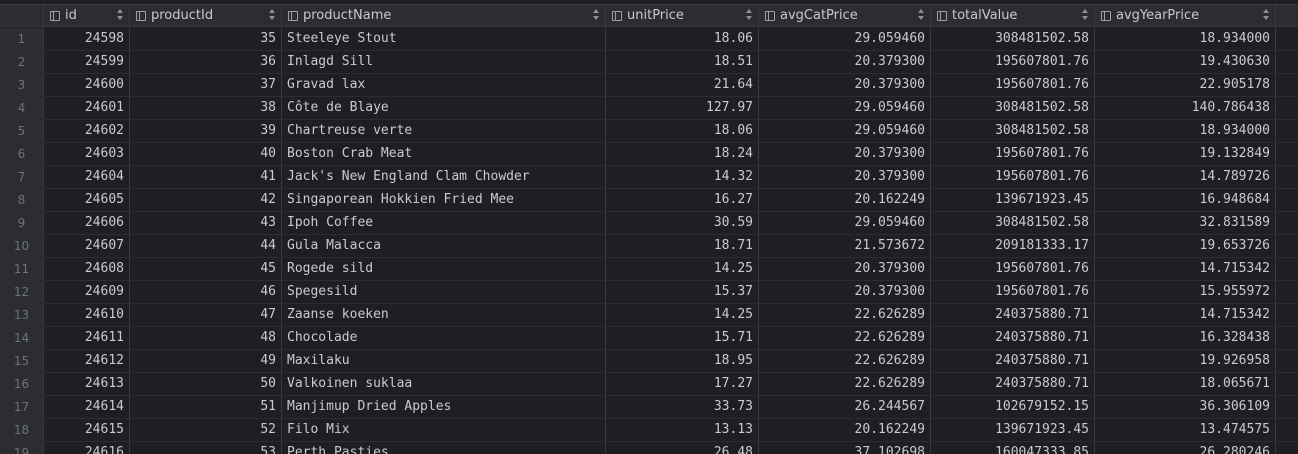 This screenshot has height=454, width=1298. Describe the element at coordinates (1185, 108) in the screenshot. I see `cell-avgYearPrice: 140.786438` at that location.